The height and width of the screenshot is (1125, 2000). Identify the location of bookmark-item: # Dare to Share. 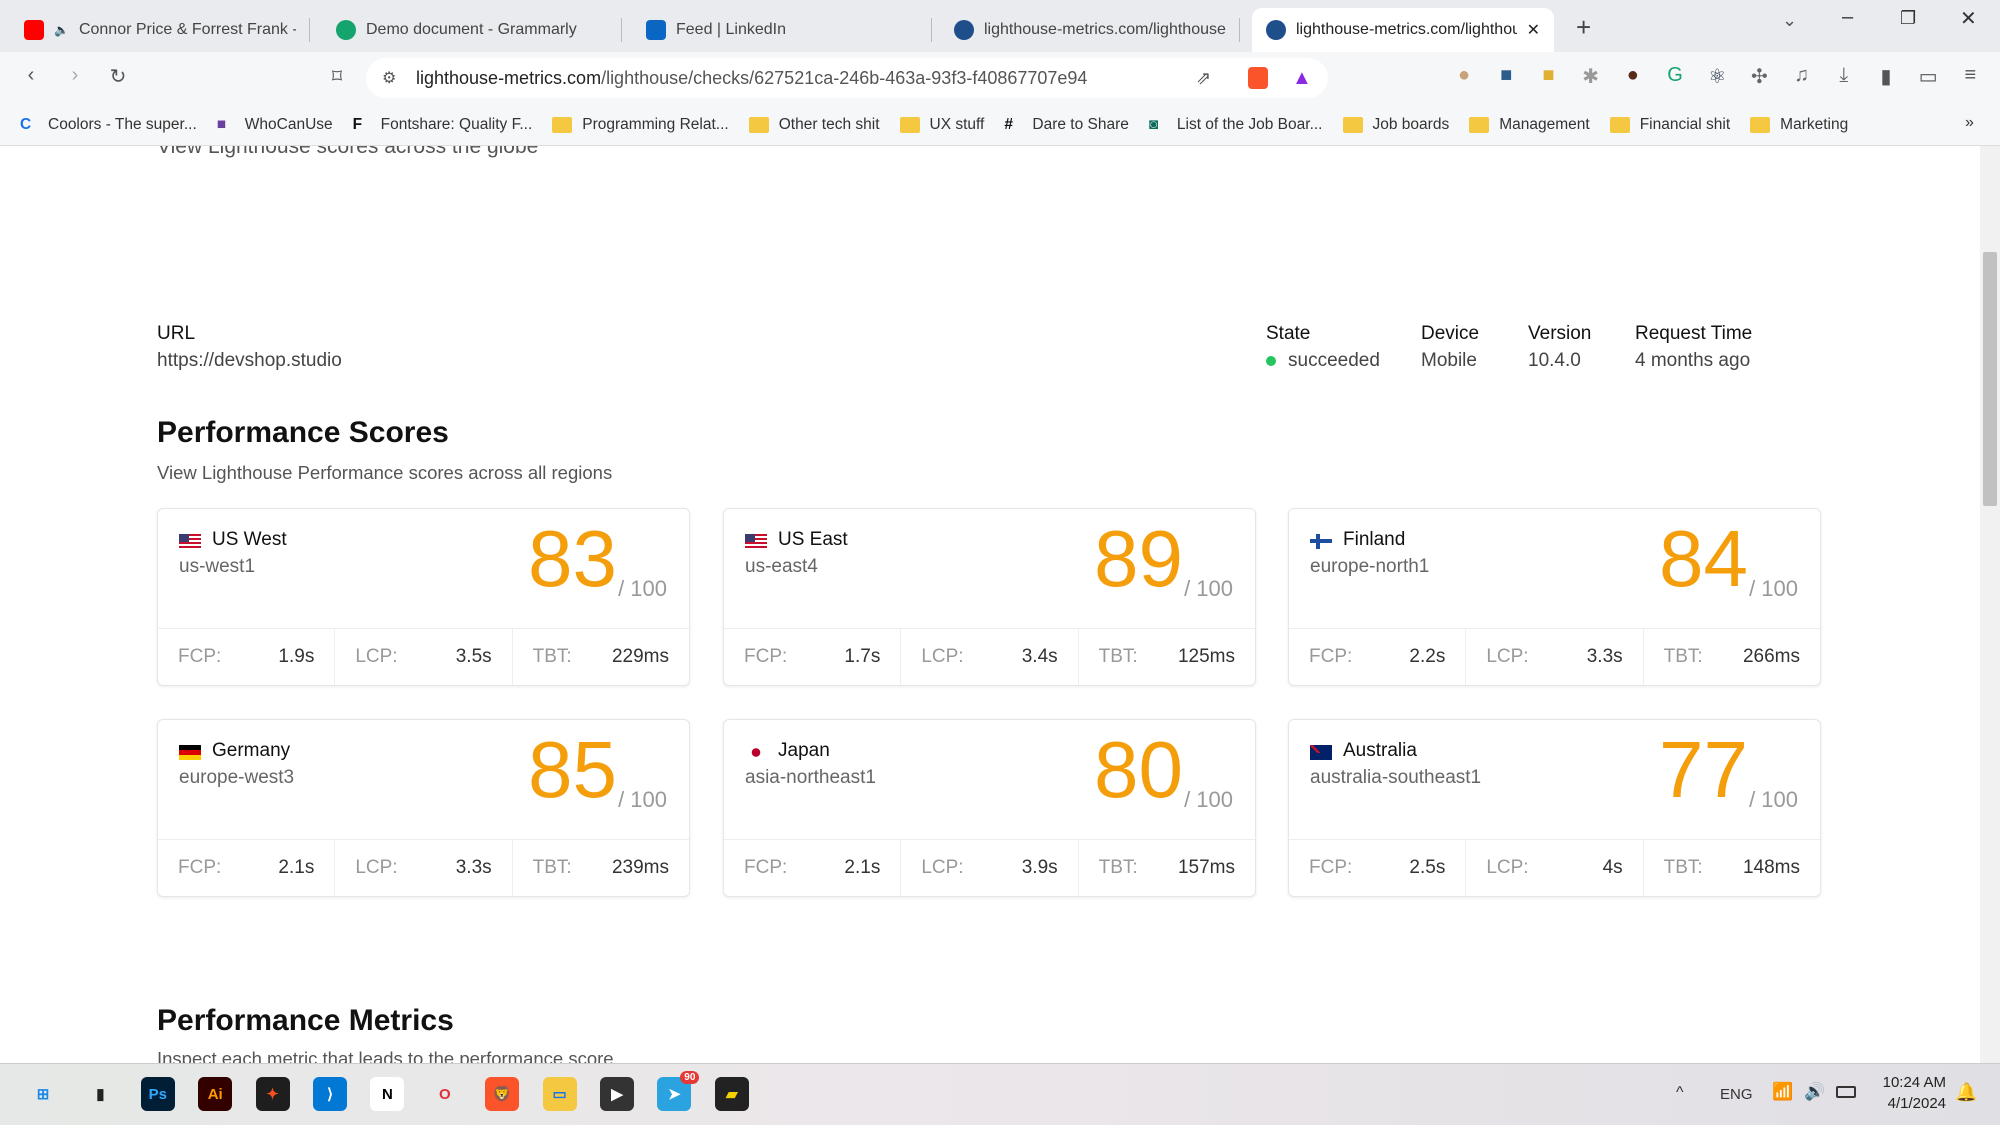
(1066, 125).